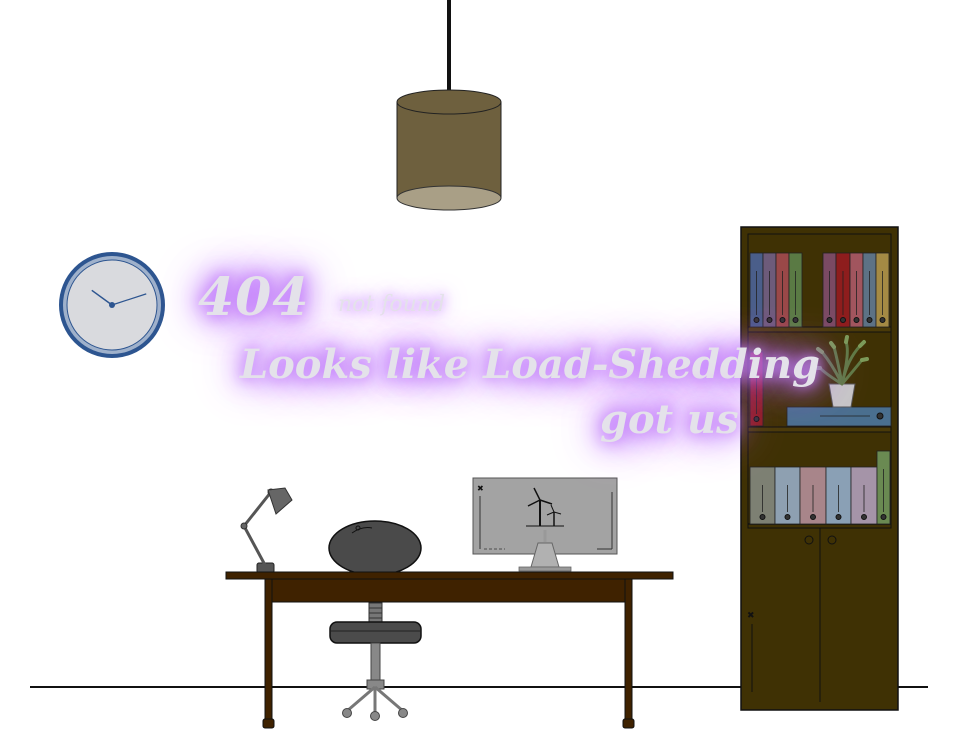 The height and width of the screenshot is (755, 958). What do you see at coordinates (819, 468) in the screenshot?
I see `bookcase-icon: ✖` at bounding box center [819, 468].